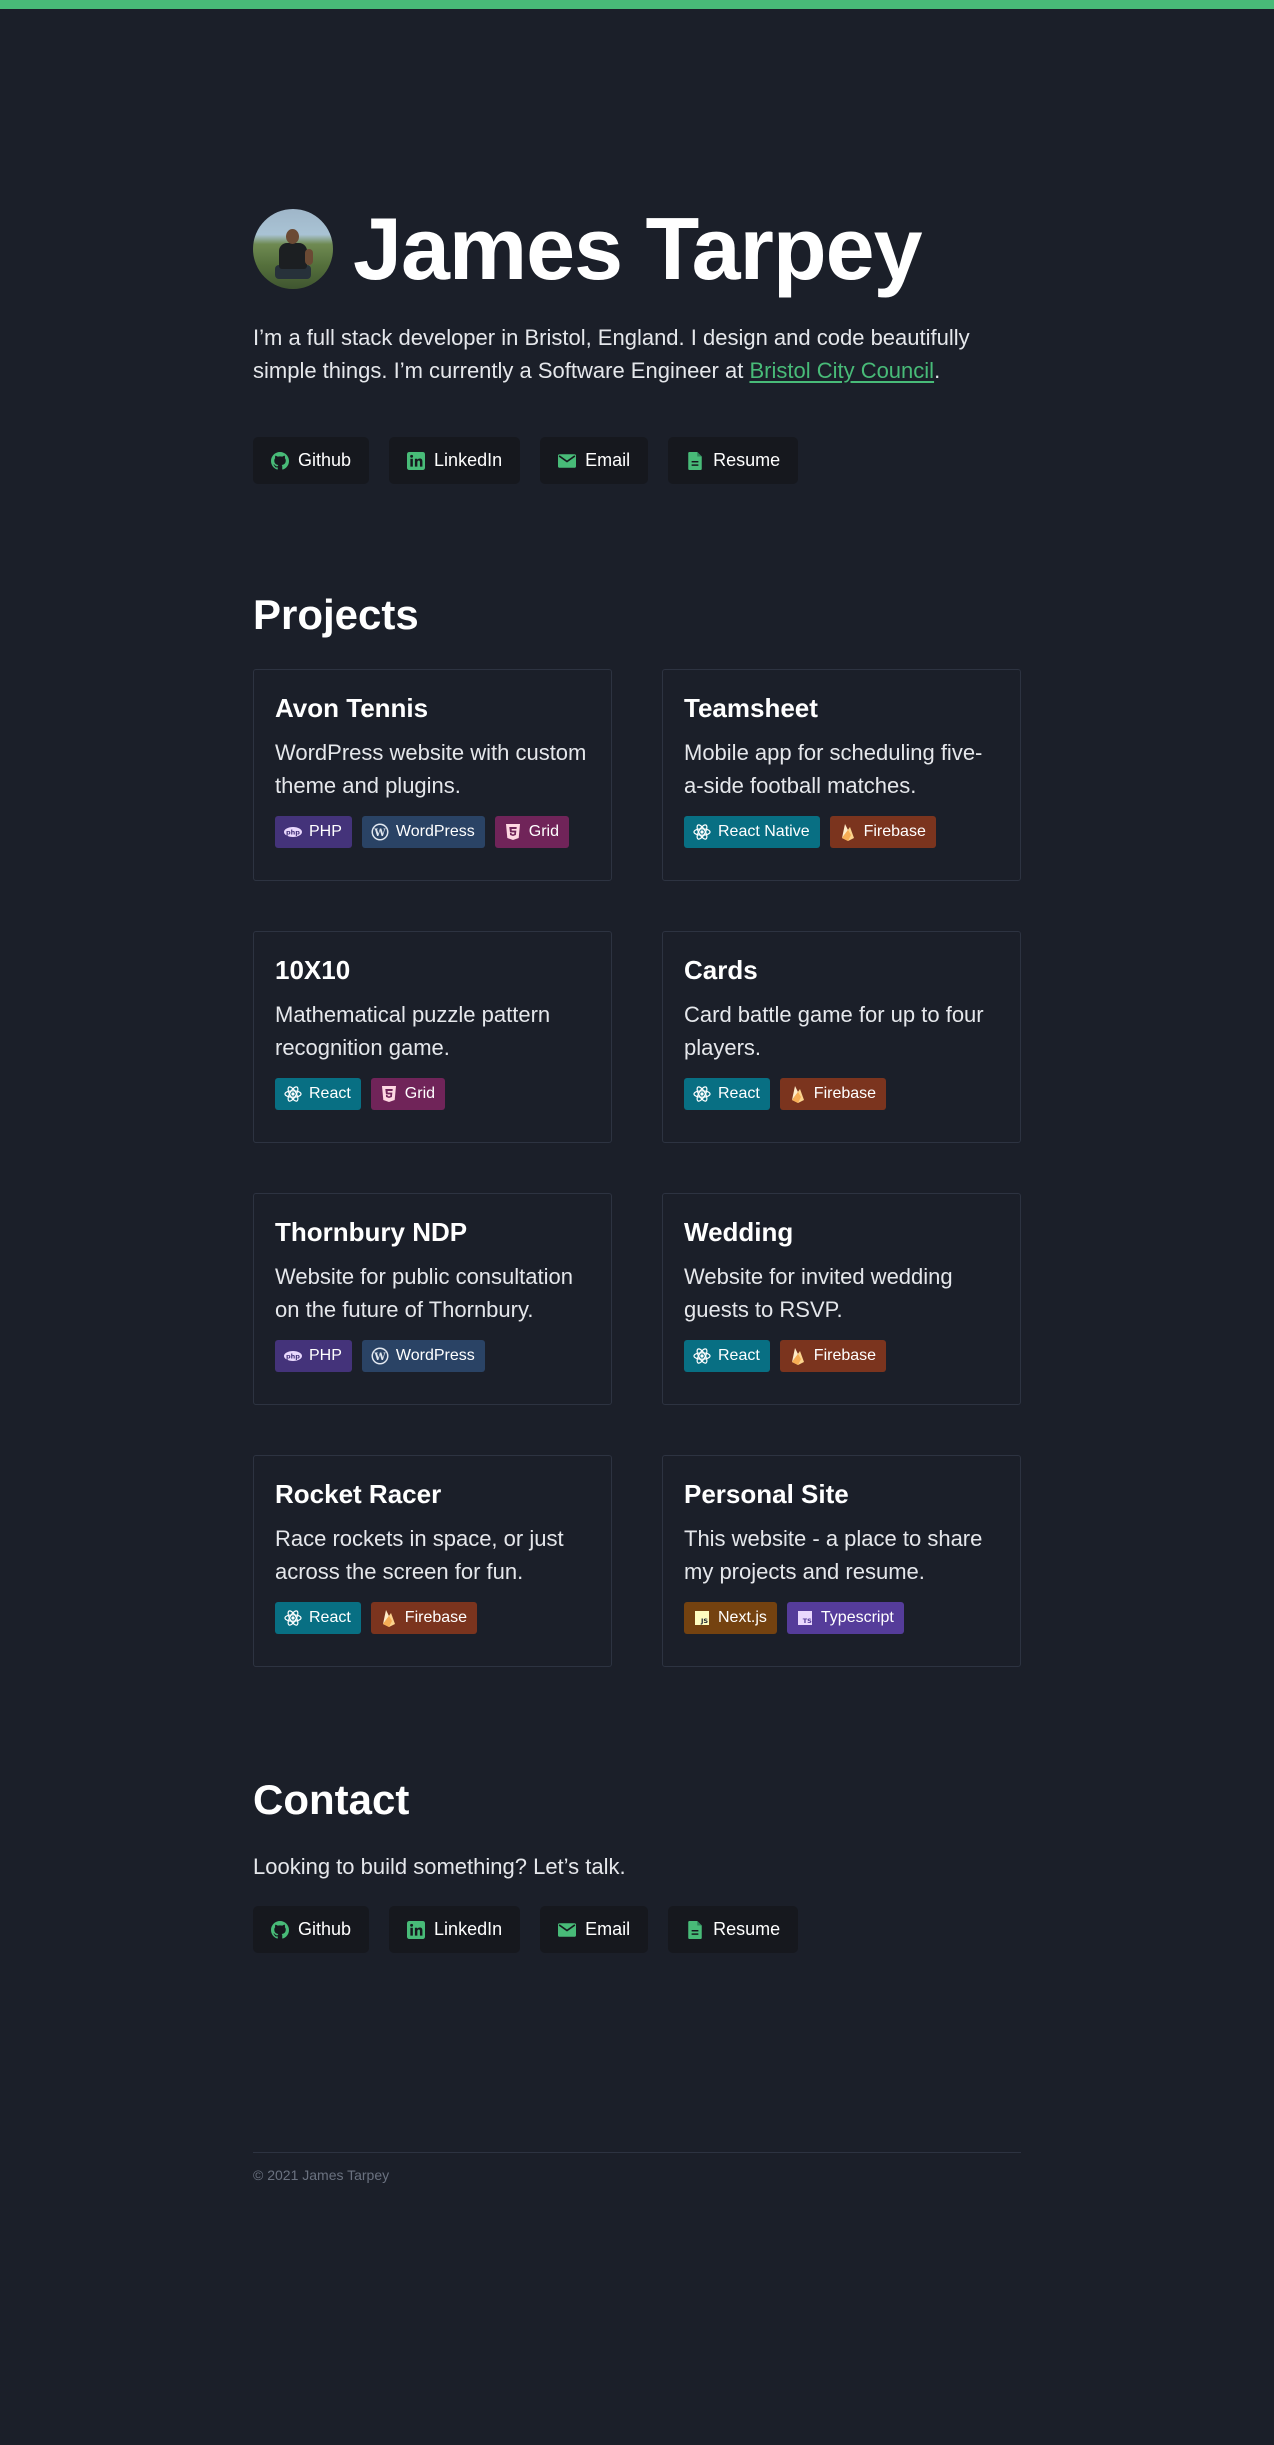 Image resolution: width=1274 pixels, height=2445 pixels. Describe the element at coordinates (293, 249) in the screenshot. I see `avatar` at that location.